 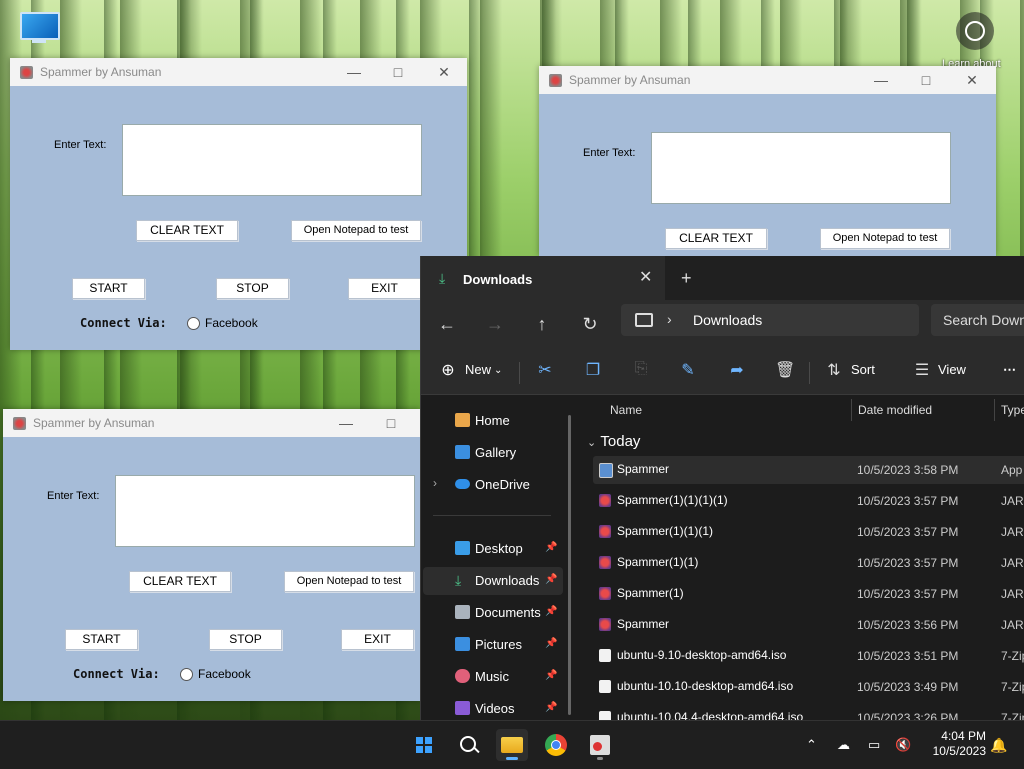 I want to click on search-button, so click(x=468, y=745).